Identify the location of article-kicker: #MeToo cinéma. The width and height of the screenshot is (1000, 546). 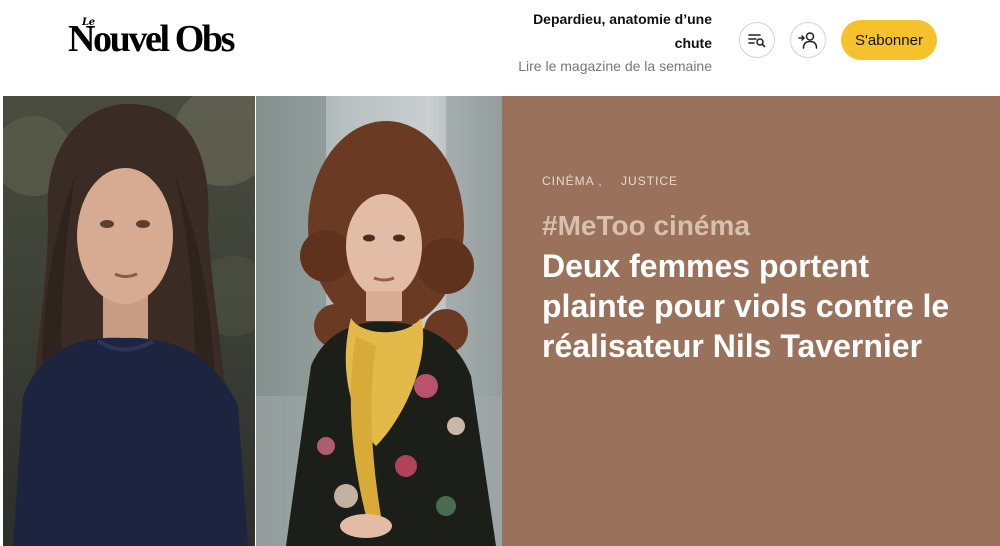
(646, 225).